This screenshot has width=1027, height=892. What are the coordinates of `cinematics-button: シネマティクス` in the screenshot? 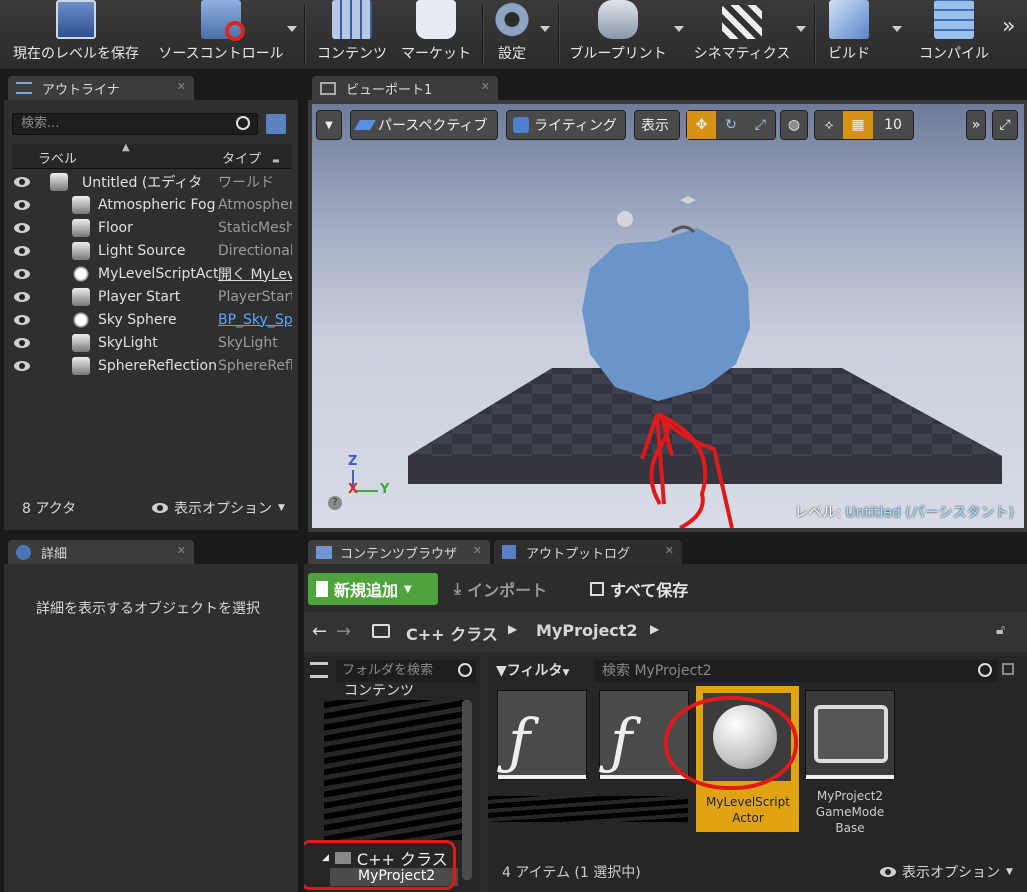 It's located at (742, 34).